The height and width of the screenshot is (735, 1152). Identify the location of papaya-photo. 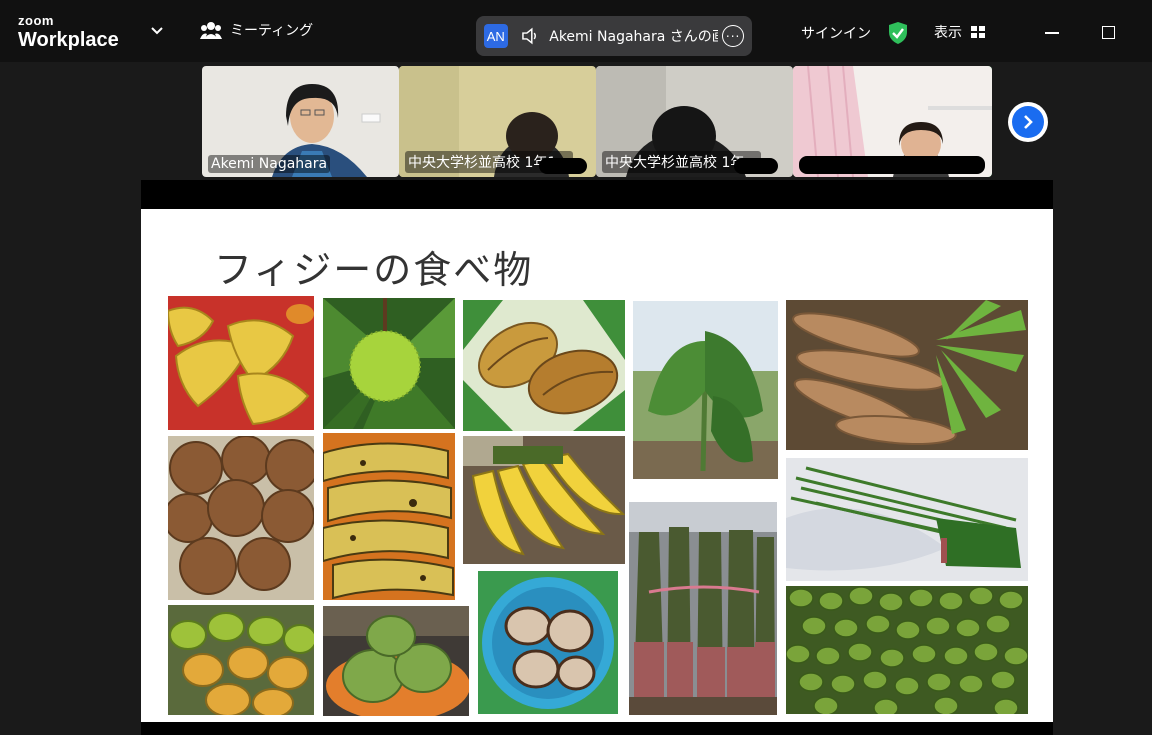
(241, 660).